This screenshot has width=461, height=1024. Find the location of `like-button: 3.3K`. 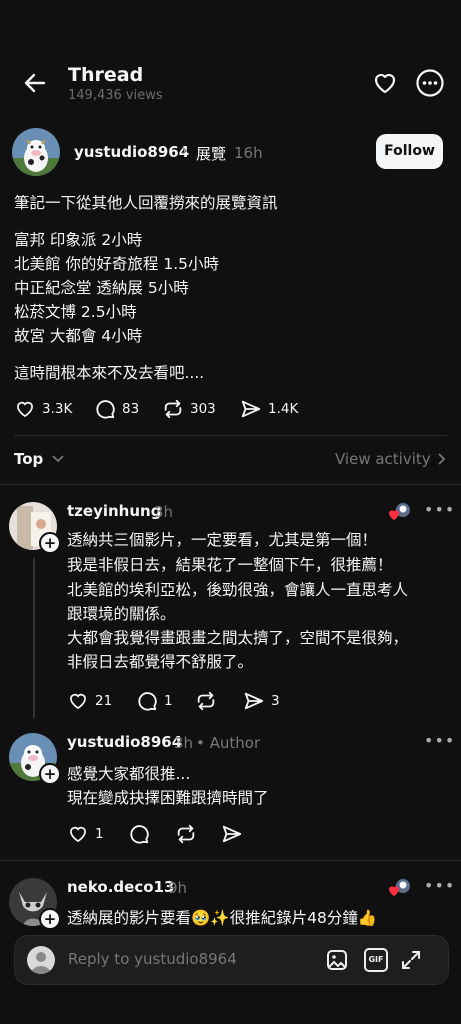

like-button: 3.3K is located at coordinates (43, 409).